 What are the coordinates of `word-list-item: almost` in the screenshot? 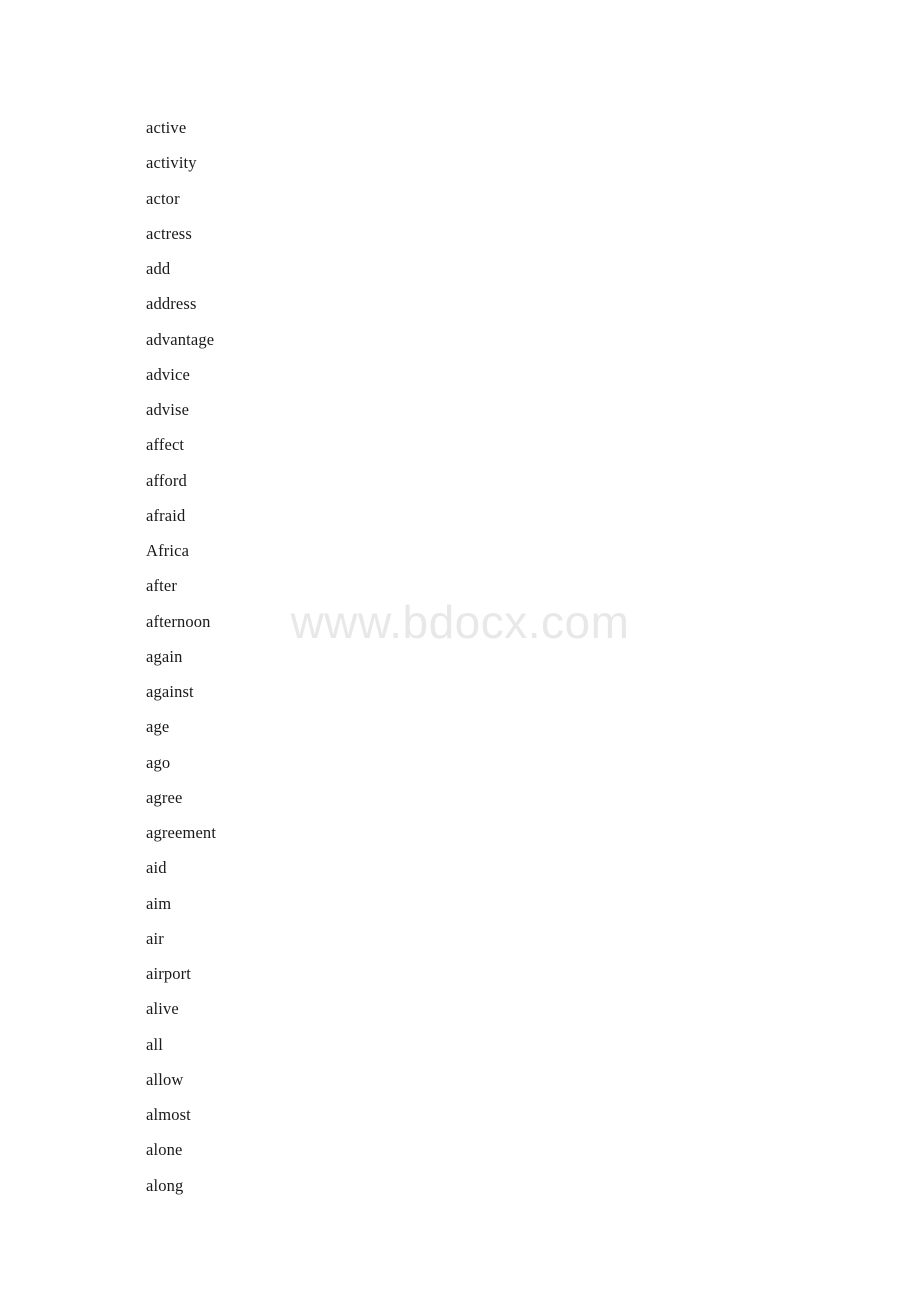 It's located at (168, 1114).